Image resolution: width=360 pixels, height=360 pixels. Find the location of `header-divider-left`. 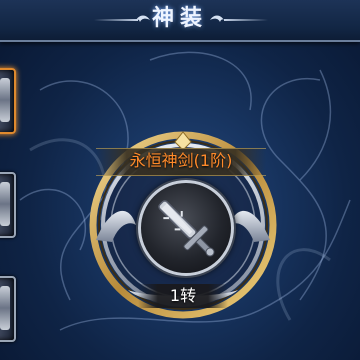

header-divider-left is located at coordinates (116, 20).